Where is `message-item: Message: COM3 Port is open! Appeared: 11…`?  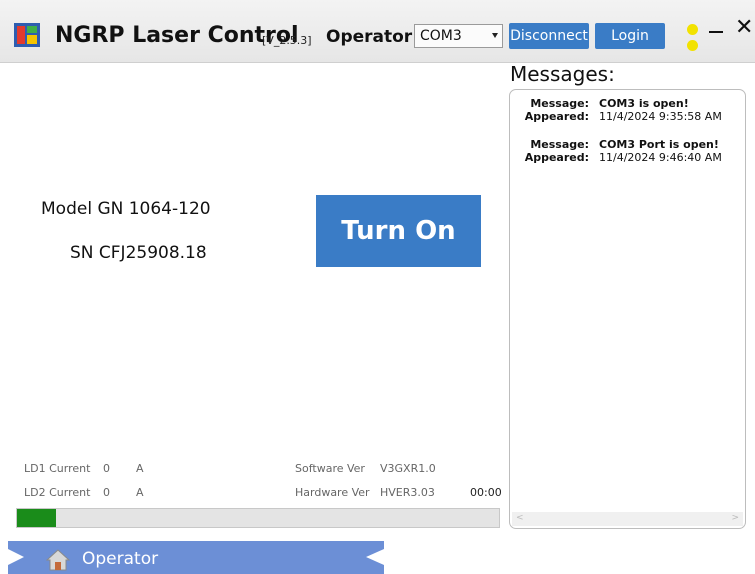 message-item: Message: COM3 Port is open! Appeared: 11… is located at coordinates (627, 151).